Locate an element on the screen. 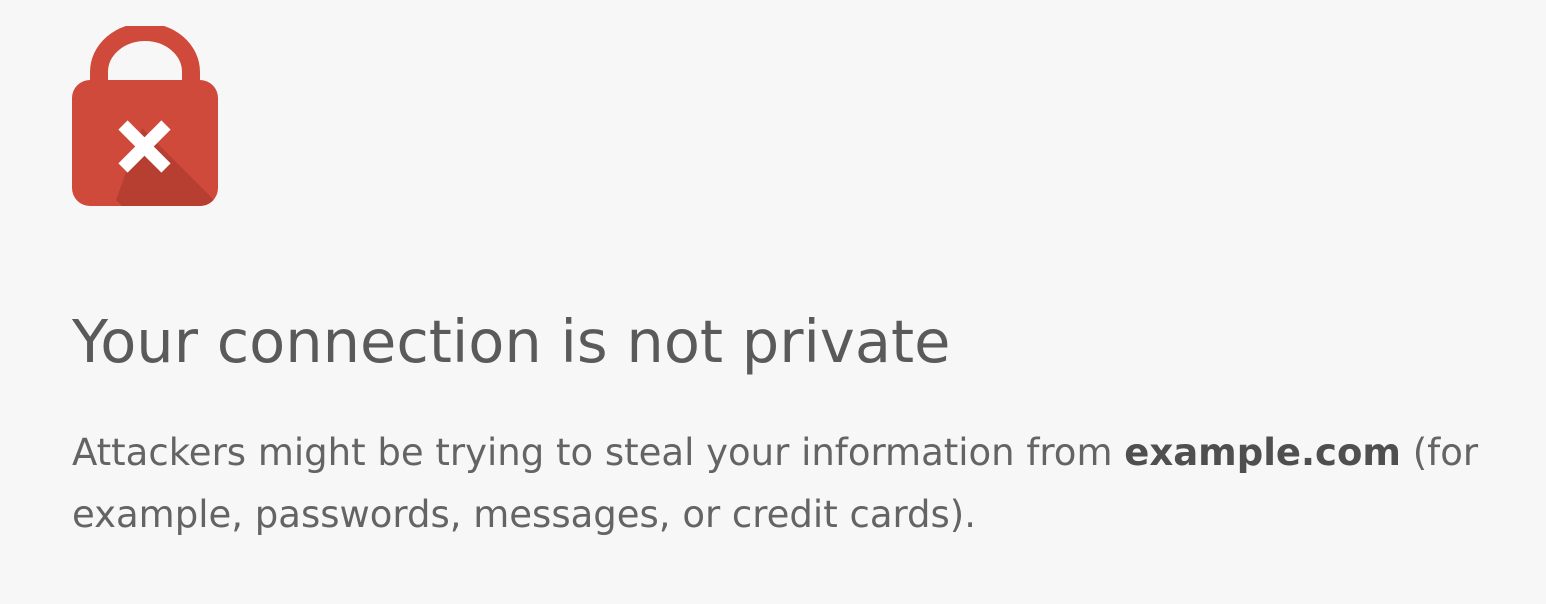 This screenshot has width=1546, height=604. page-title: Your connection is not private is located at coordinates (511, 341).